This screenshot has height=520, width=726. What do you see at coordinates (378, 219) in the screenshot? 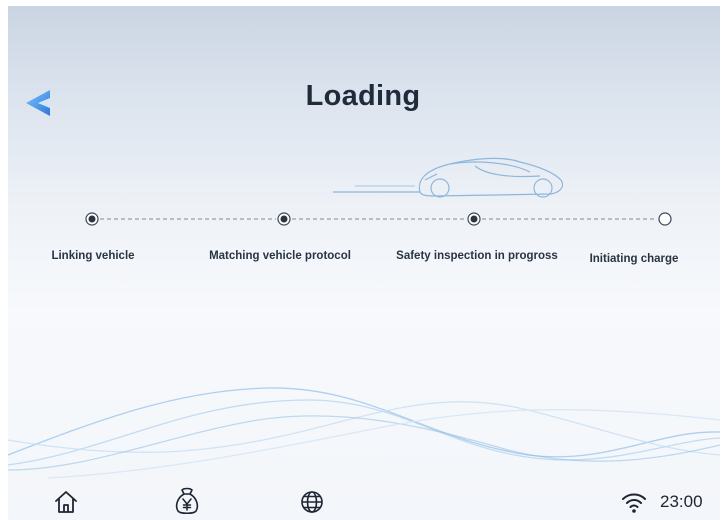
I see `progress-track` at bounding box center [378, 219].